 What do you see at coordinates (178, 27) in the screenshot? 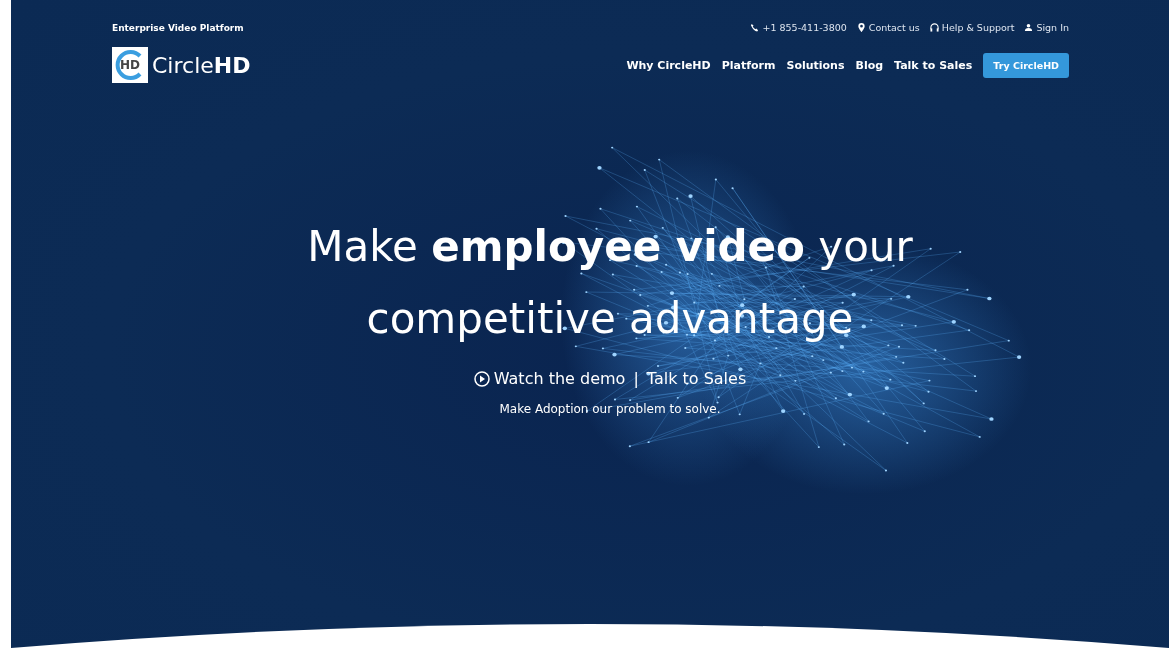
I see `tagline: Enterprise Video Platform` at bounding box center [178, 27].